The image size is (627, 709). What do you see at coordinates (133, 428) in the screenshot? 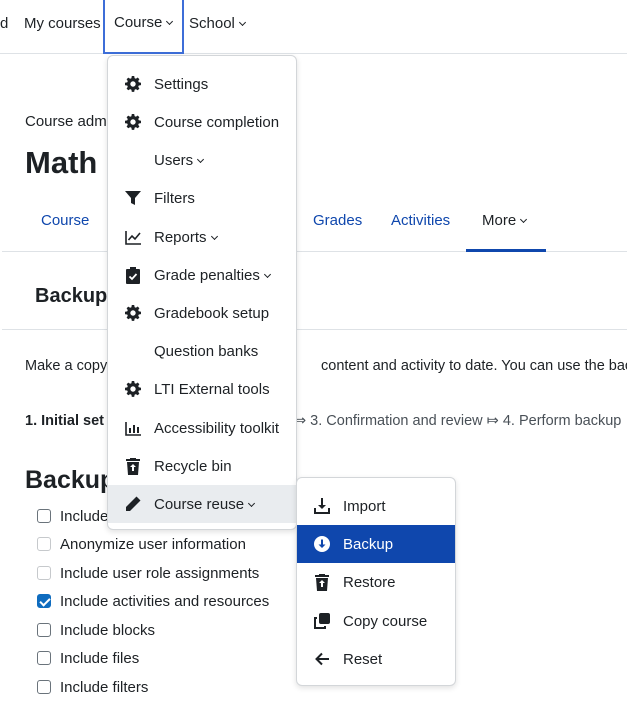
I see `bar-chart-icon` at bounding box center [133, 428].